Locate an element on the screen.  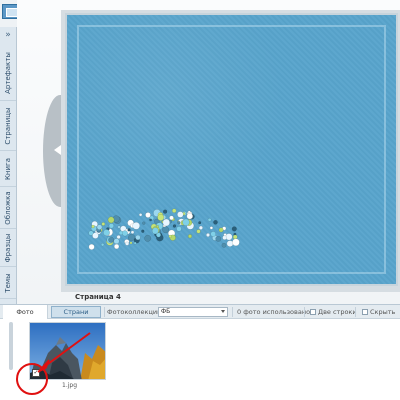
photo-panel-scrollbar is located at coordinates (11, 346).